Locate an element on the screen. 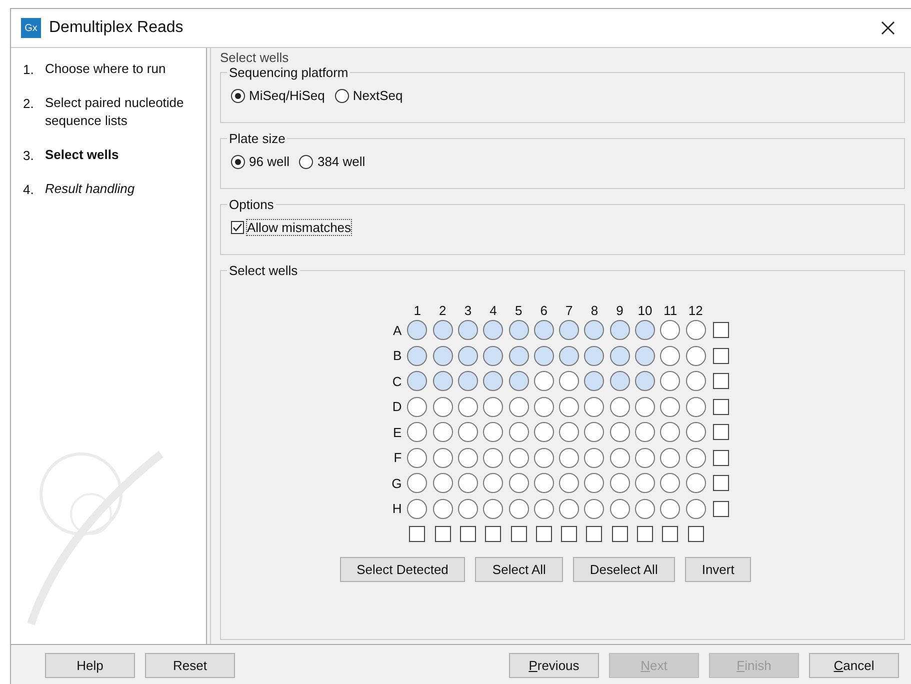  close-icon is located at coordinates (888, 28).